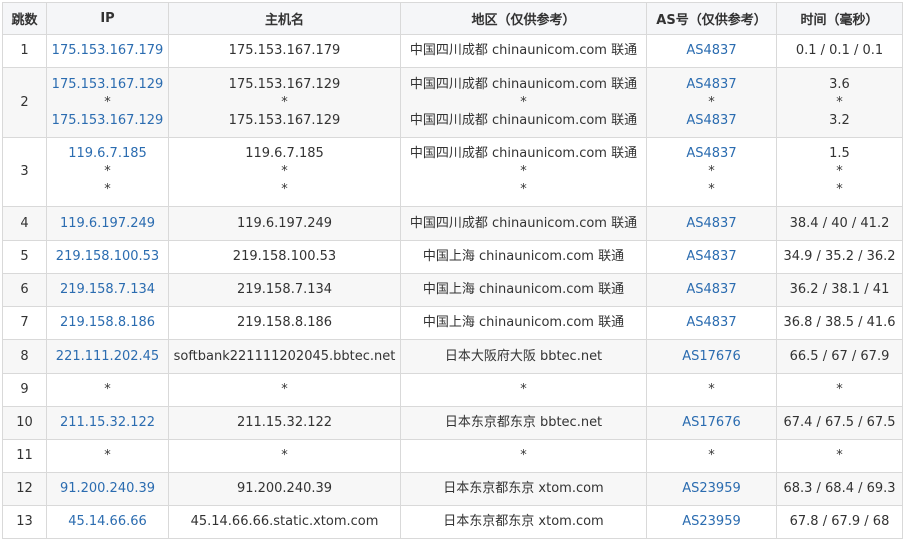 The height and width of the screenshot is (549, 906). Describe the element at coordinates (284, 522) in the screenshot. I see `cell-hostname: 45.14.66.66.static.xtom.com` at that location.